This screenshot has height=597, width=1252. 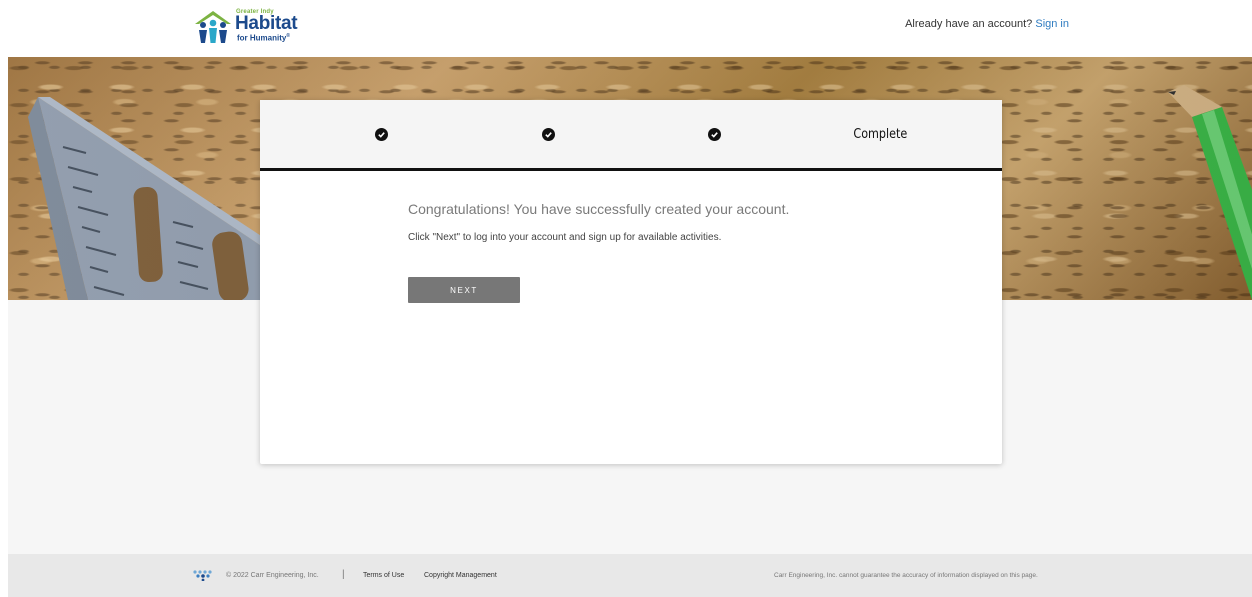 What do you see at coordinates (272, 575) in the screenshot?
I see `copyright-text: © 2022 Carr Engineering, Inc.` at bounding box center [272, 575].